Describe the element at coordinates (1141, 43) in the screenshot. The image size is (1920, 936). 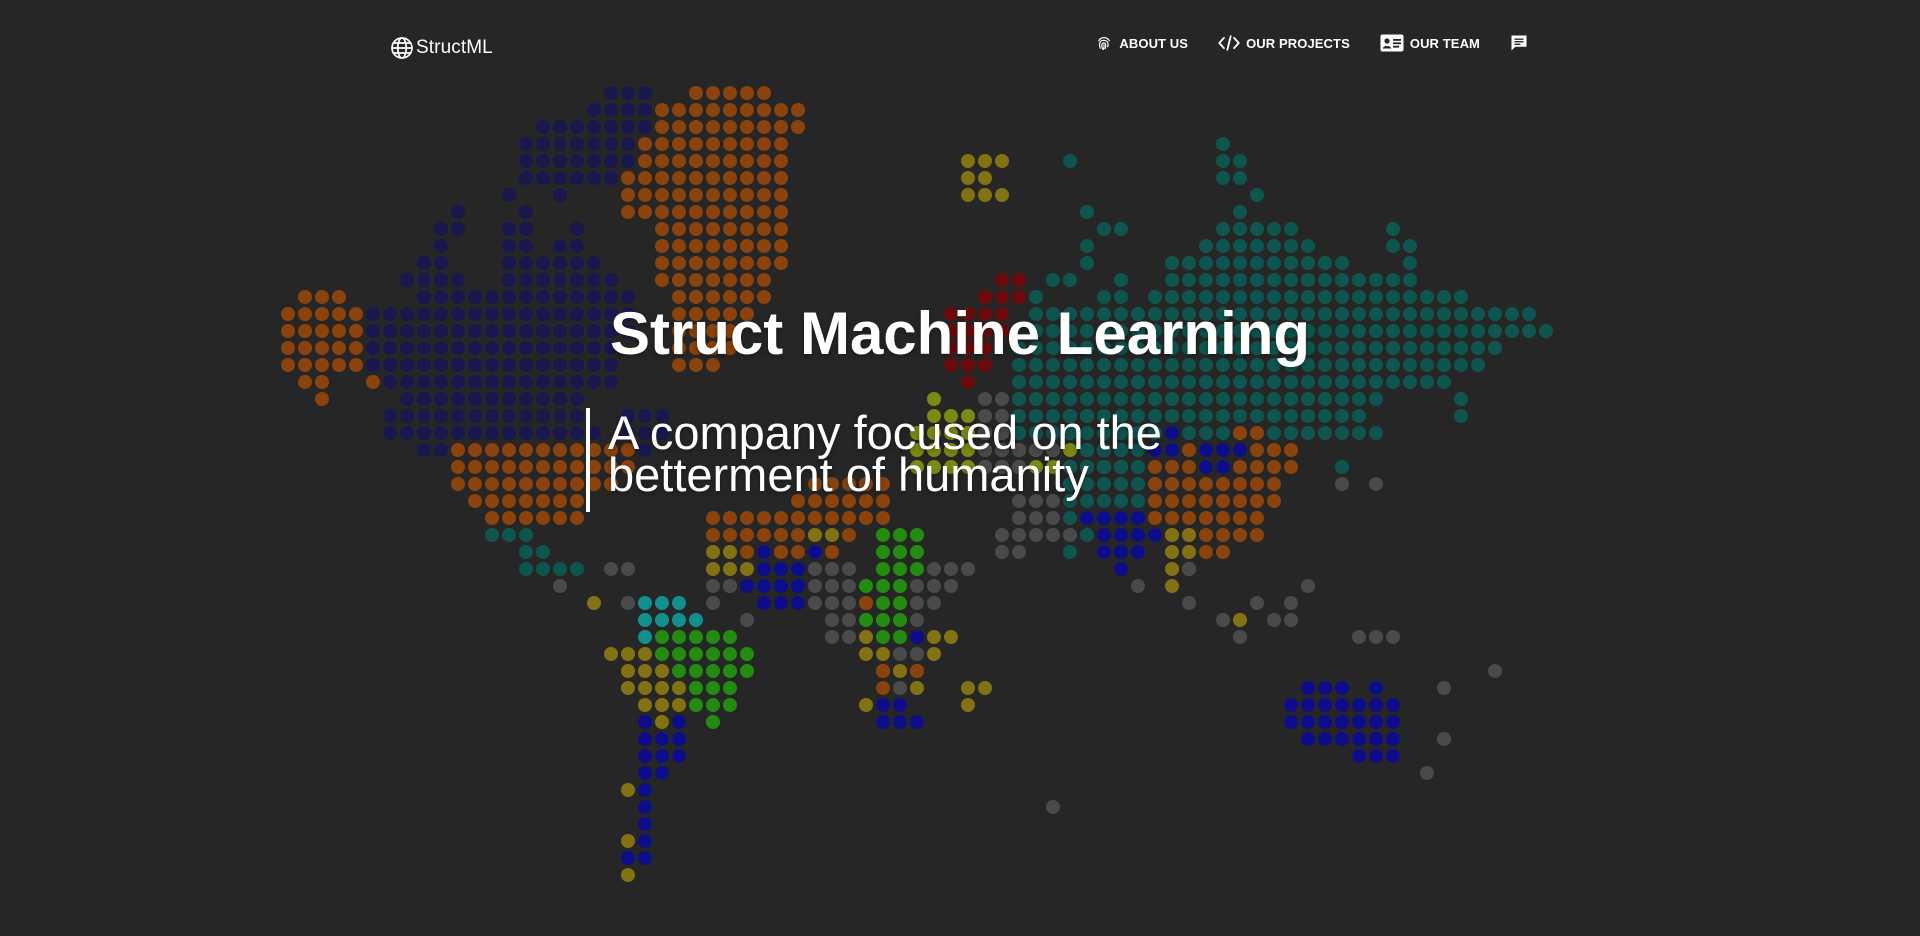
I see `nav-about-us: ABOUT US` at that location.